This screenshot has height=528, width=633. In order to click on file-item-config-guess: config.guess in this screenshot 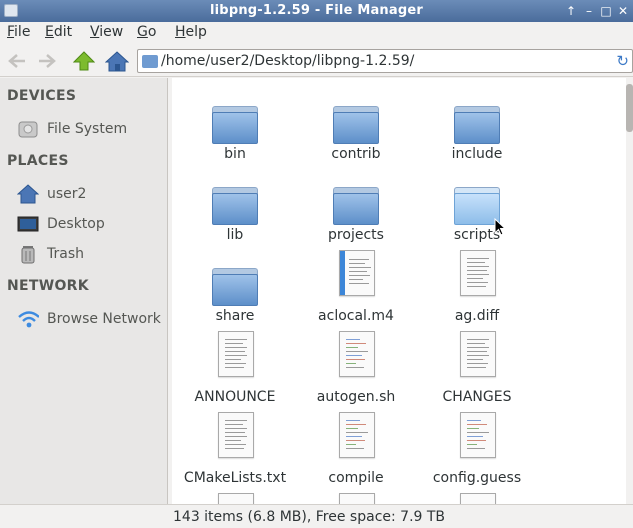, I will do `click(477, 449)`.